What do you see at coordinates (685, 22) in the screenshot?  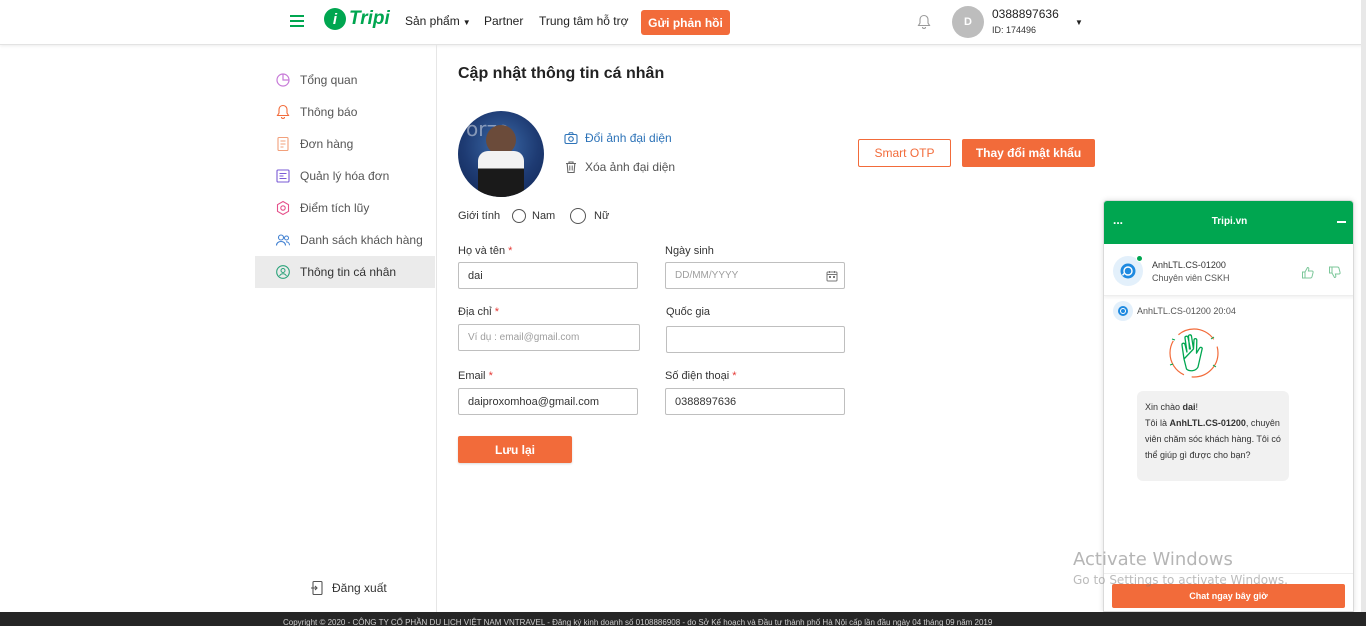 I see `send-feedback-button: Gửi phản hồi` at bounding box center [685, 22].